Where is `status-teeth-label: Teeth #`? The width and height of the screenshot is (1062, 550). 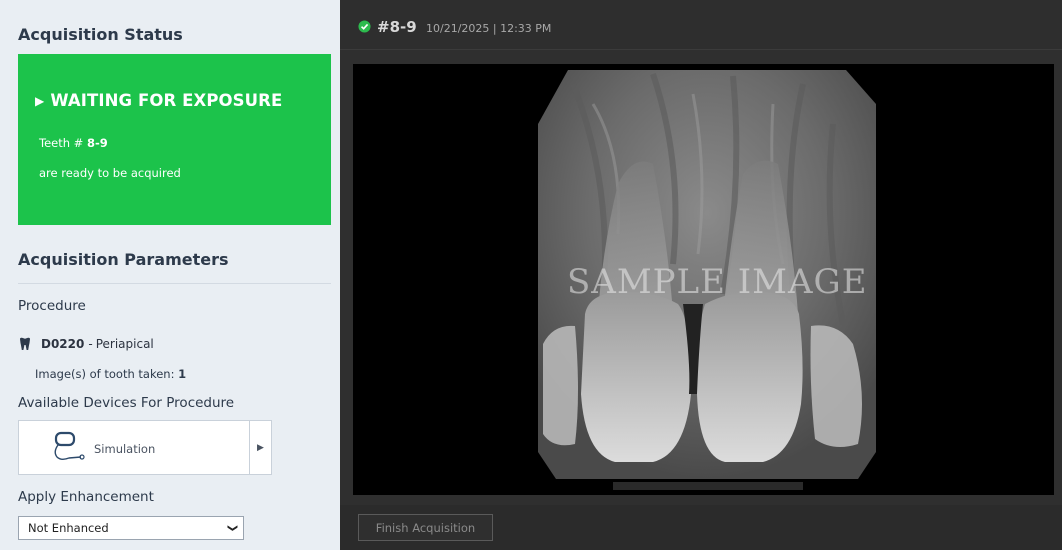 status-teeth-label: Teeth # is located at coordinates (63, 143).